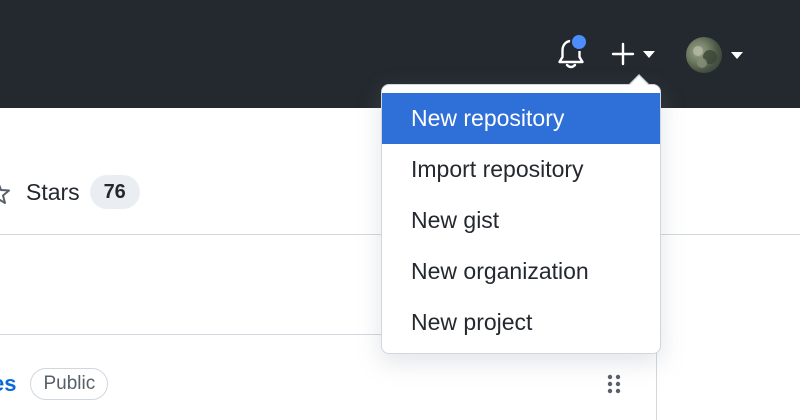 Image resolution: width=800 pixels, height=420 pixels. I want to click on unread-indicator, so click(579, 42).